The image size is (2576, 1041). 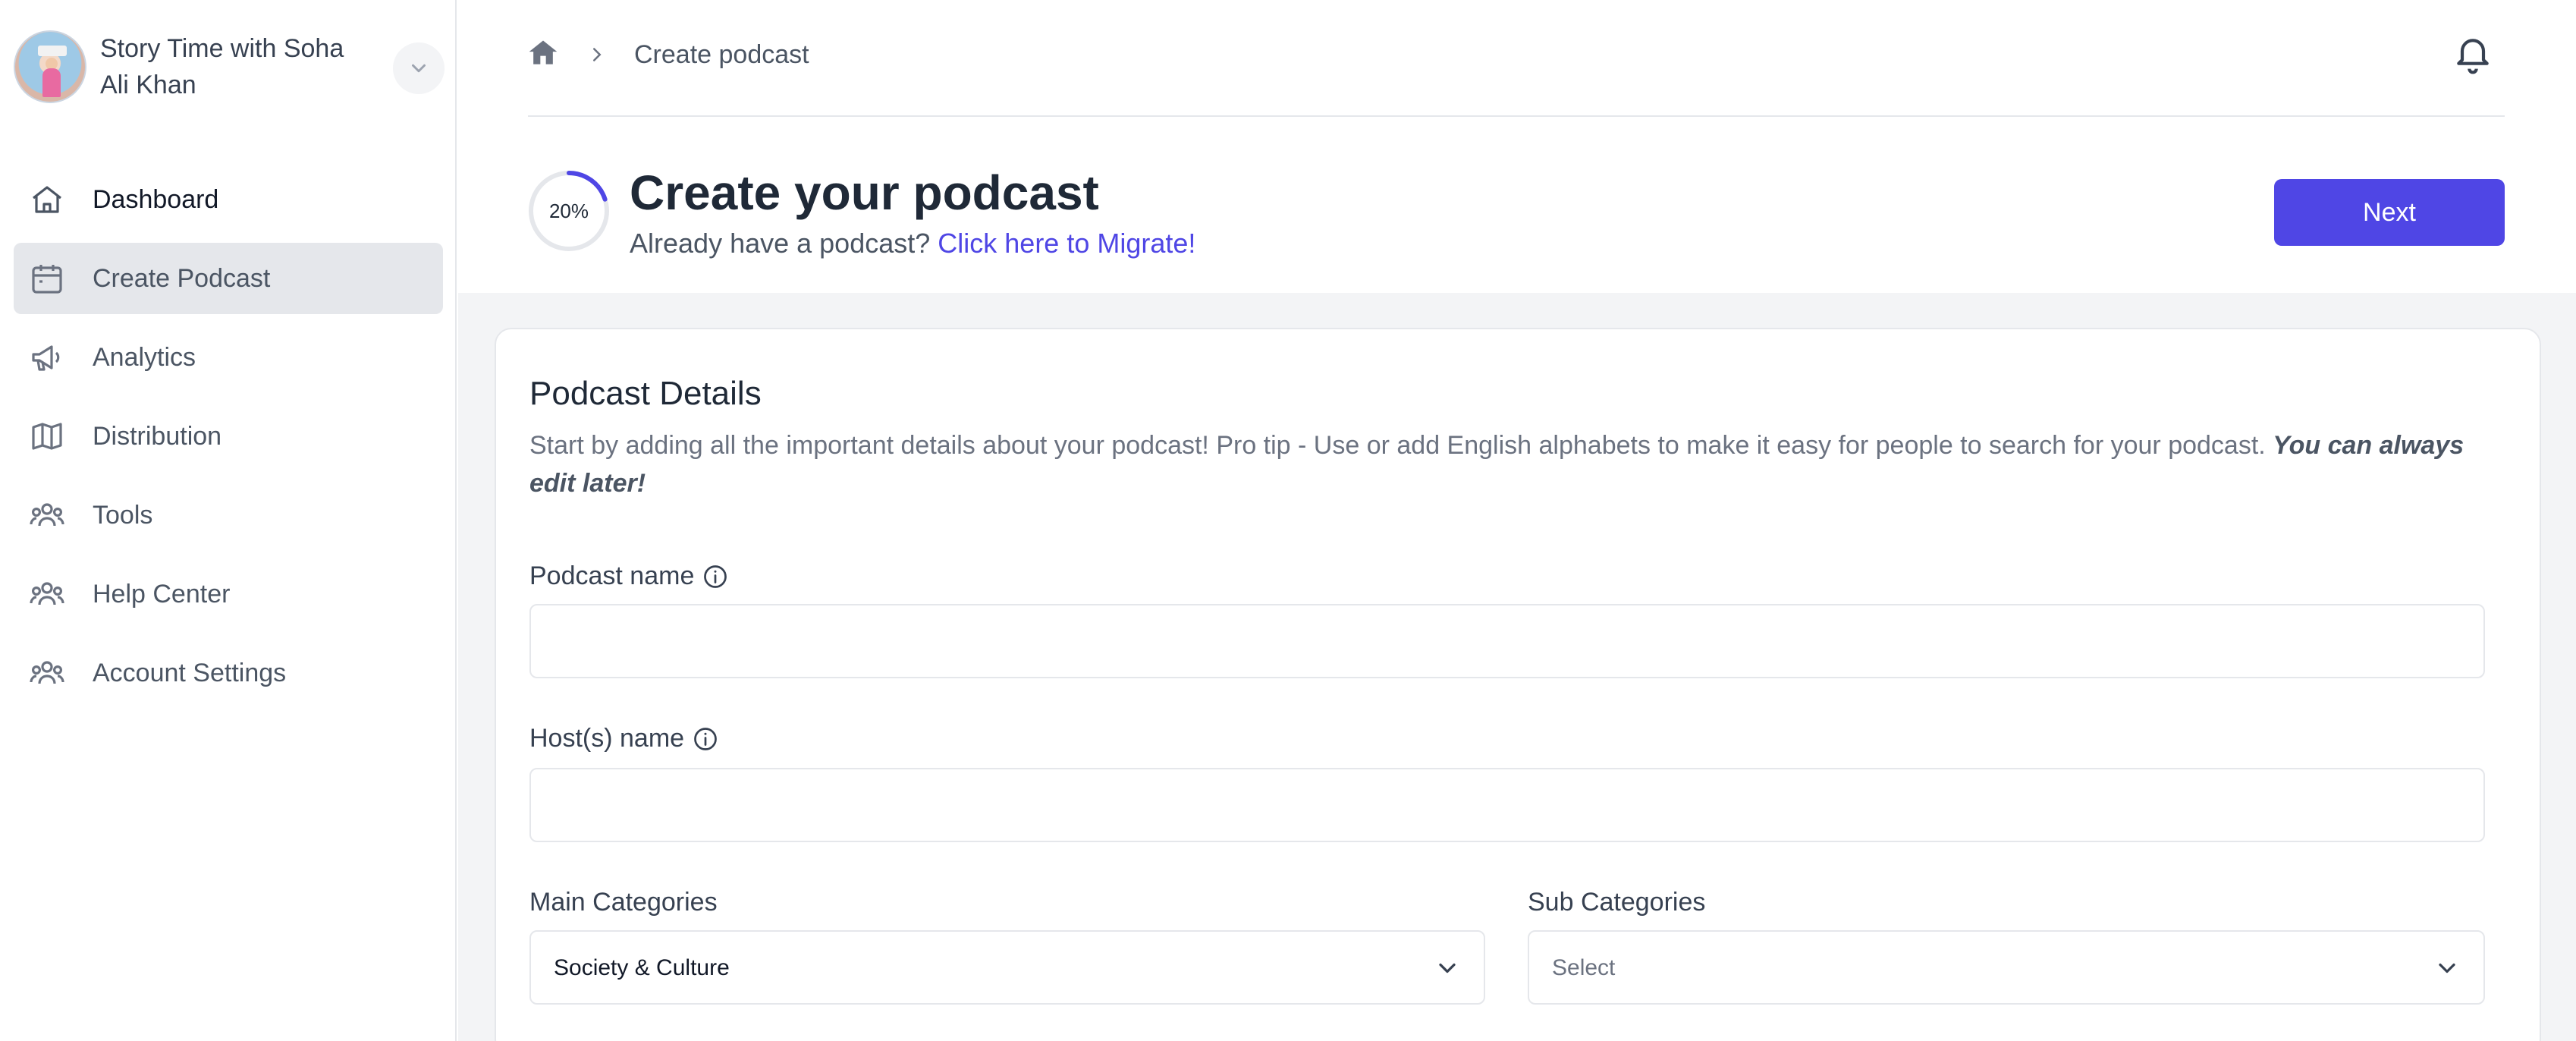 What do you see at coordinates (144, 357) in the screenshot?
I see `sidebar-item-label: Analytics` at bounding box center [144, 357].